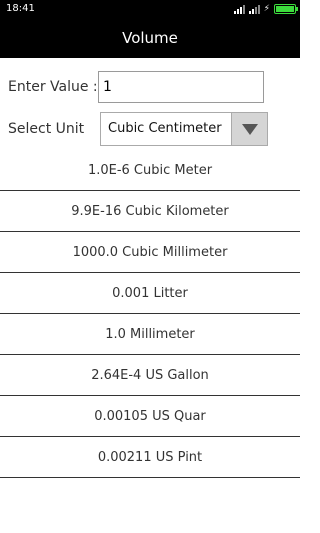 The width and height of the screenshot is (320, 533). I want to click on charging-icon: ⚡, so click(266, 8).